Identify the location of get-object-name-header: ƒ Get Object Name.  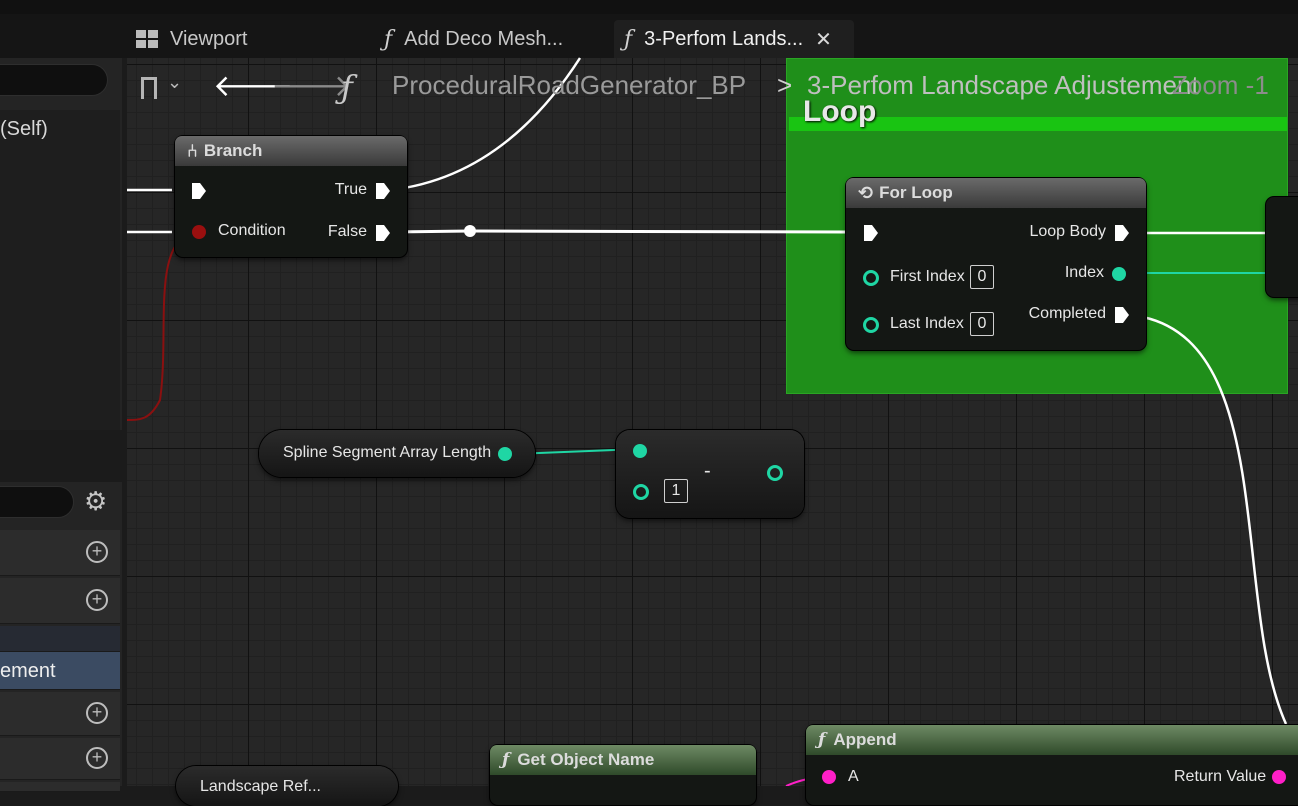
(623, 760).